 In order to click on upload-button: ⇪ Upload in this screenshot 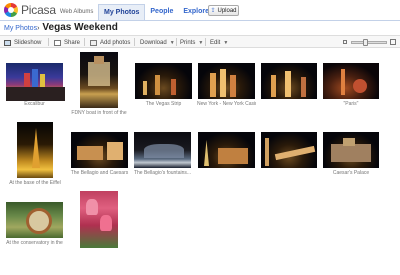, I will do `click(223, 10)`.